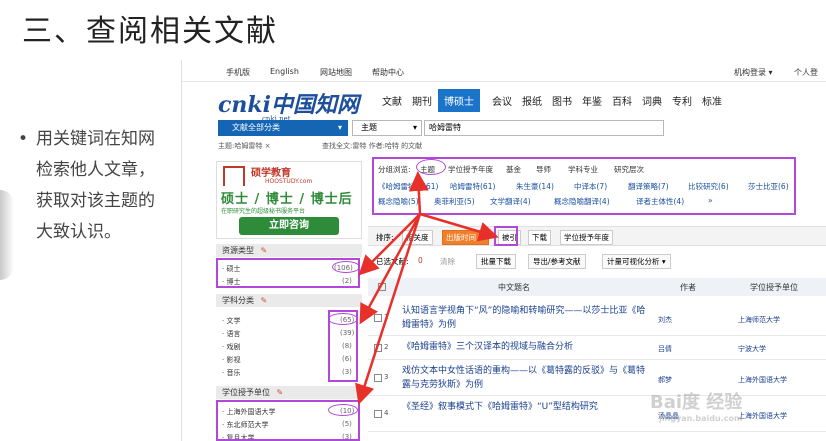 The height and width of the screenshot is (441, 826). I want to click on keyword-chip: 《哈姆雷特》(61), so click(408, 186).